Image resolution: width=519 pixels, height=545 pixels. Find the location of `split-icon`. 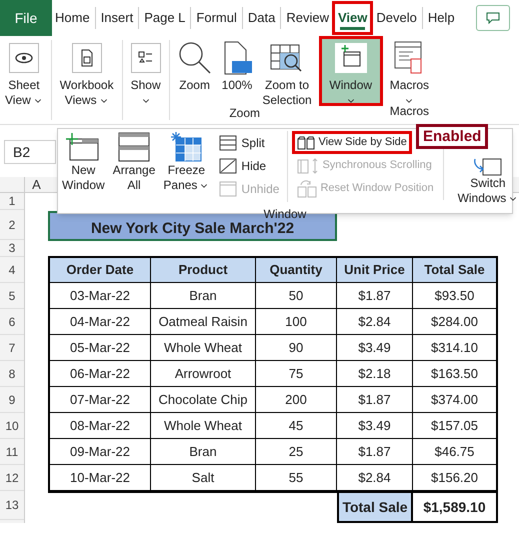

split-icon is located at coordinates (228, 142).